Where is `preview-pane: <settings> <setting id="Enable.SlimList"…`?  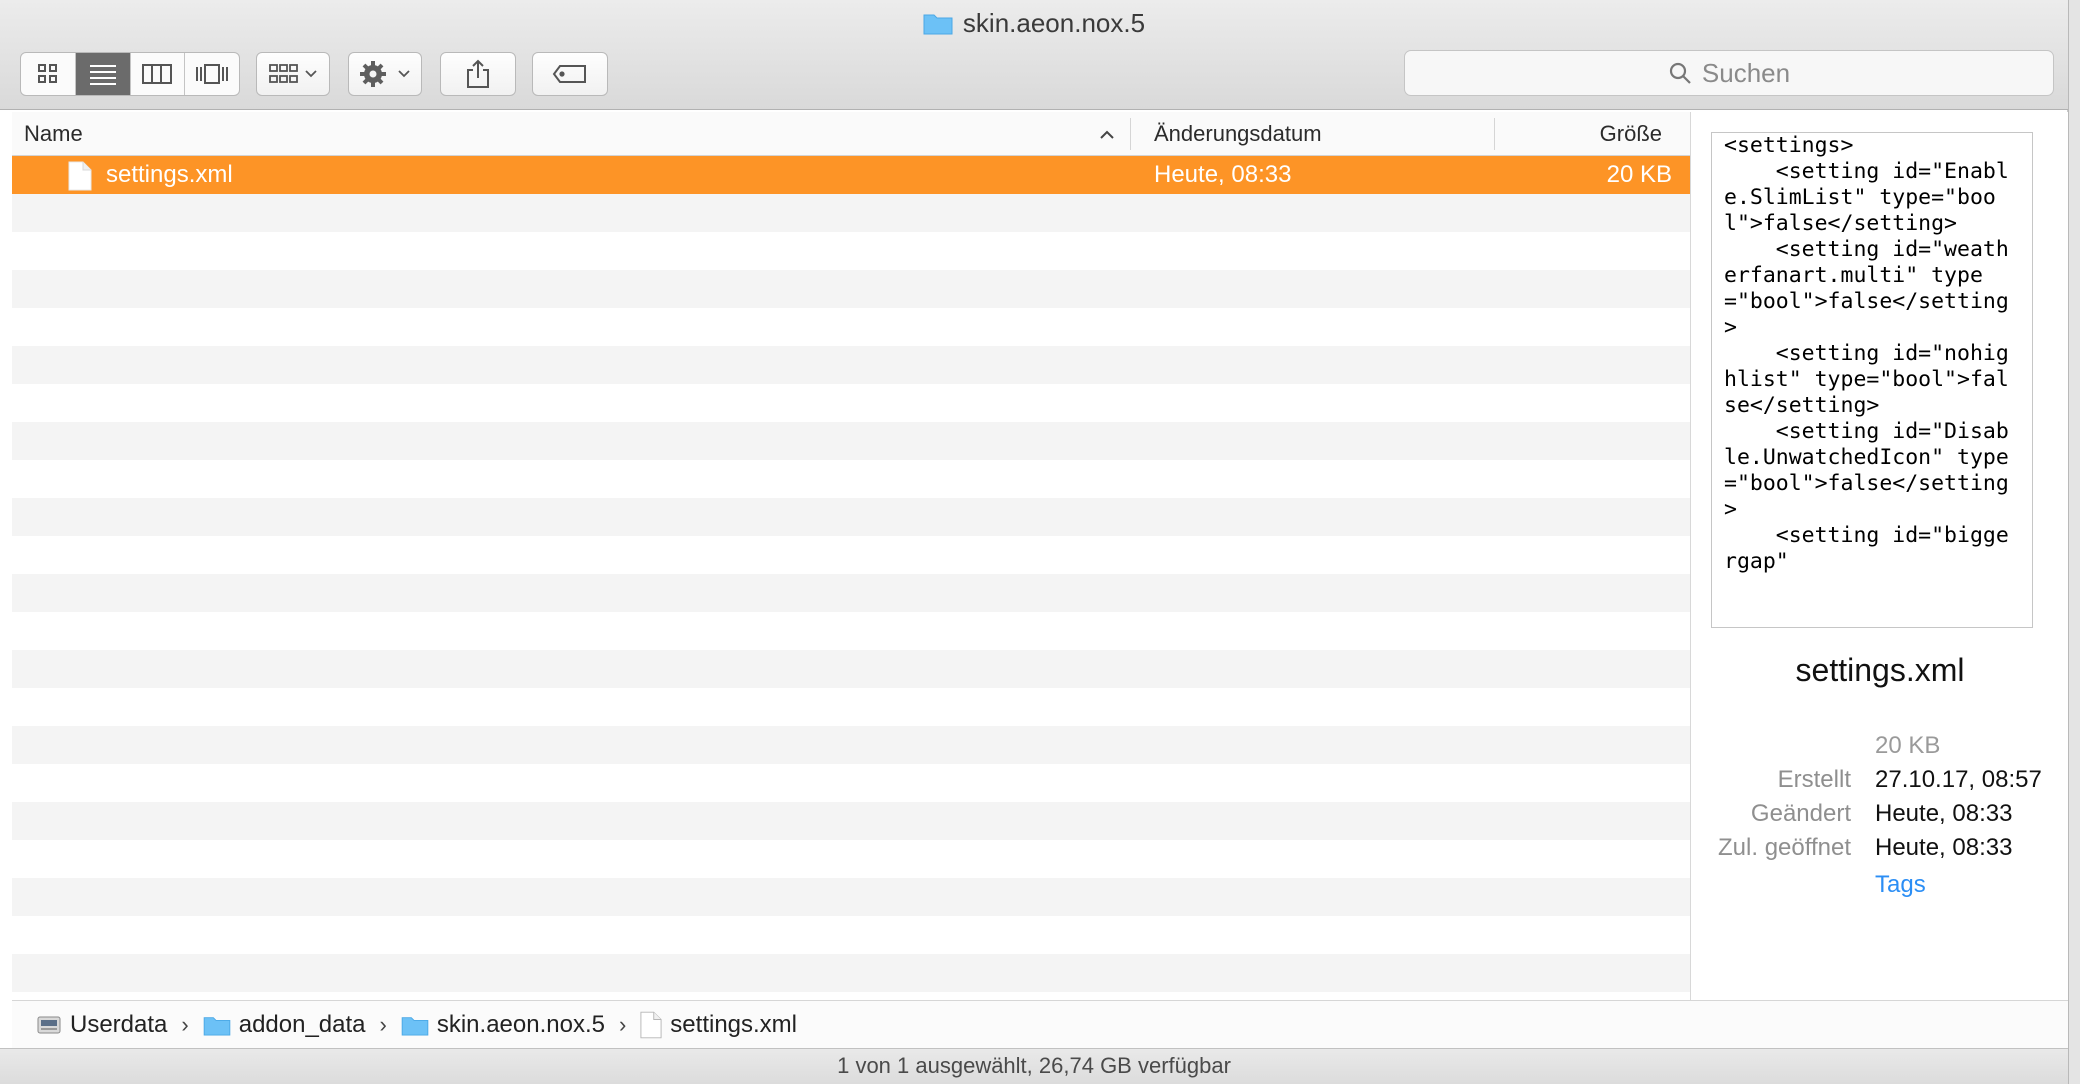 preview-pane: <settings> <setting id="Enable.SlimList"… is located at coordinates (1879, 556).